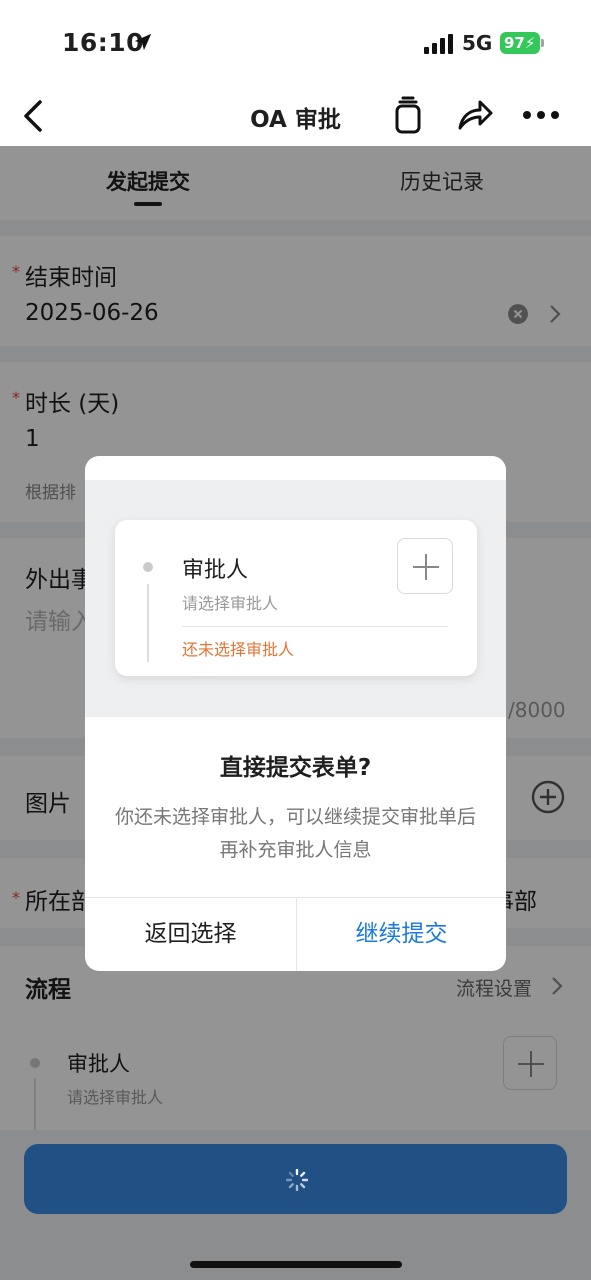 This screenshot has height=1280, width=591. I want to click on continue-submit-button: 继续提交, so click(401, 934).